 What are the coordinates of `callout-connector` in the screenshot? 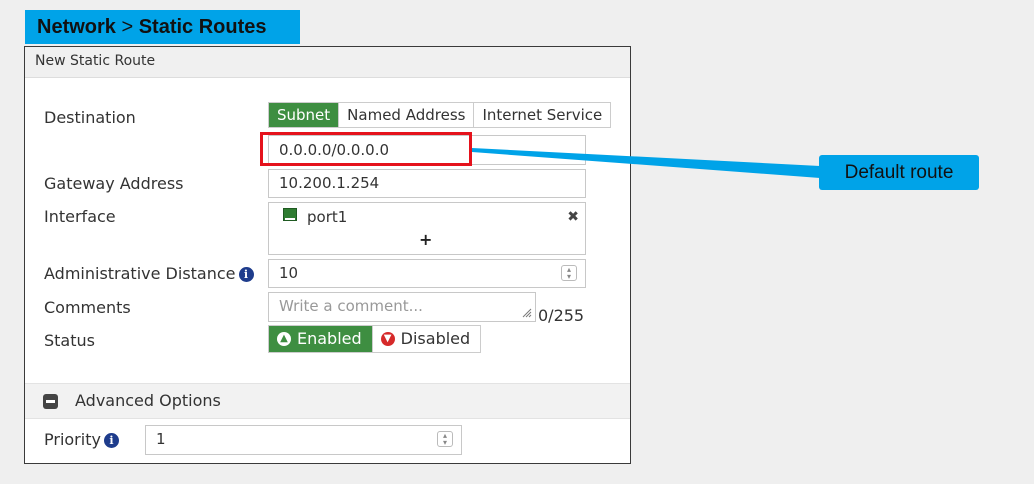 It's located at (646, 163).